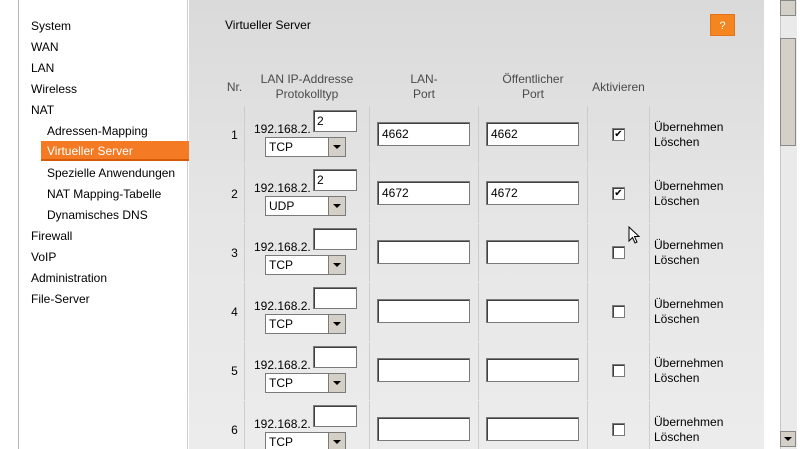 This screenshot has width=800, height=449. Describe the element at coordinates (51, 26) in the screenshot. I see `nav-system: System` at that location.